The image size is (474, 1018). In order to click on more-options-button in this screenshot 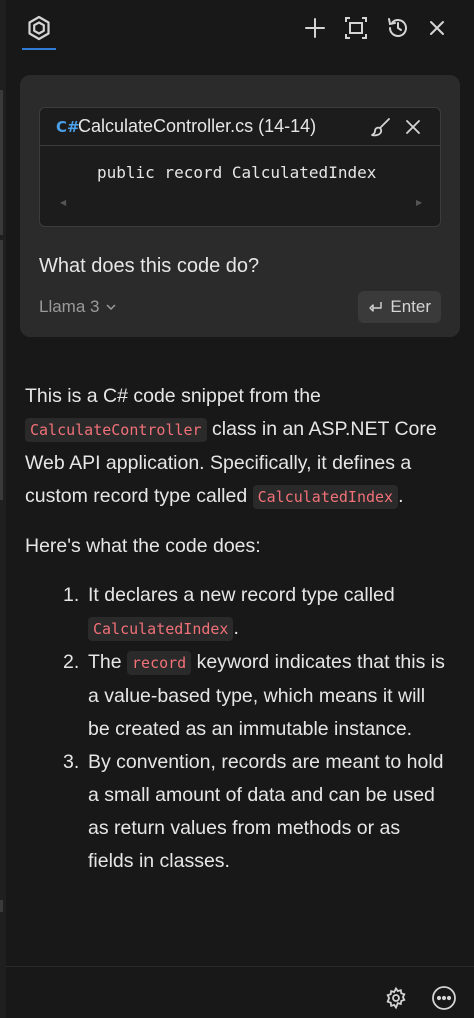, I will do `click(444, 998)`.